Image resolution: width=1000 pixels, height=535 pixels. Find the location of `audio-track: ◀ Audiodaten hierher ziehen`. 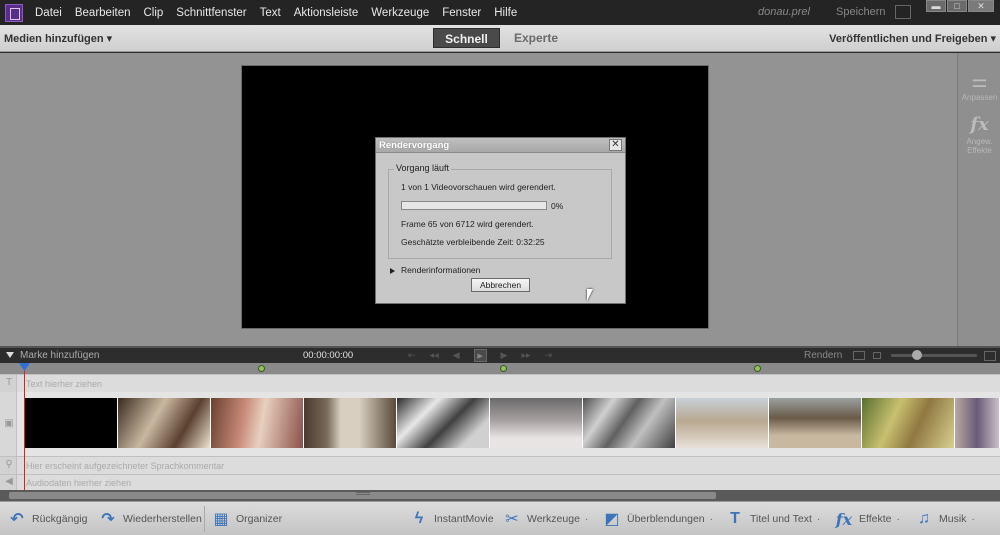

audio-track: ◀ Audiodaten hierher ziehen is located at coordinates (500, 482).